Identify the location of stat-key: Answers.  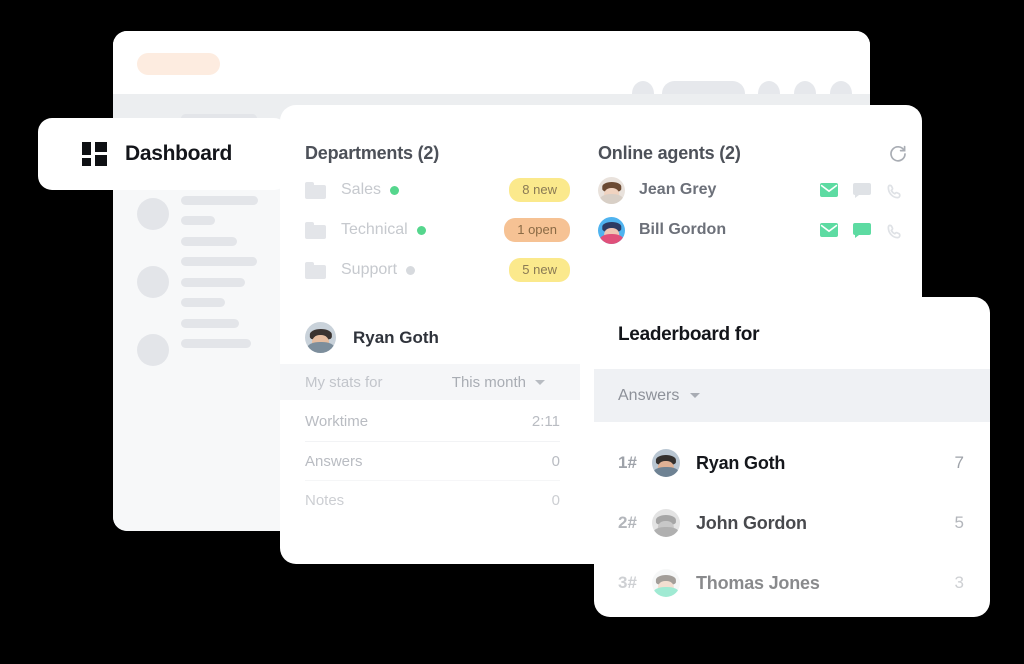
(334, 461).